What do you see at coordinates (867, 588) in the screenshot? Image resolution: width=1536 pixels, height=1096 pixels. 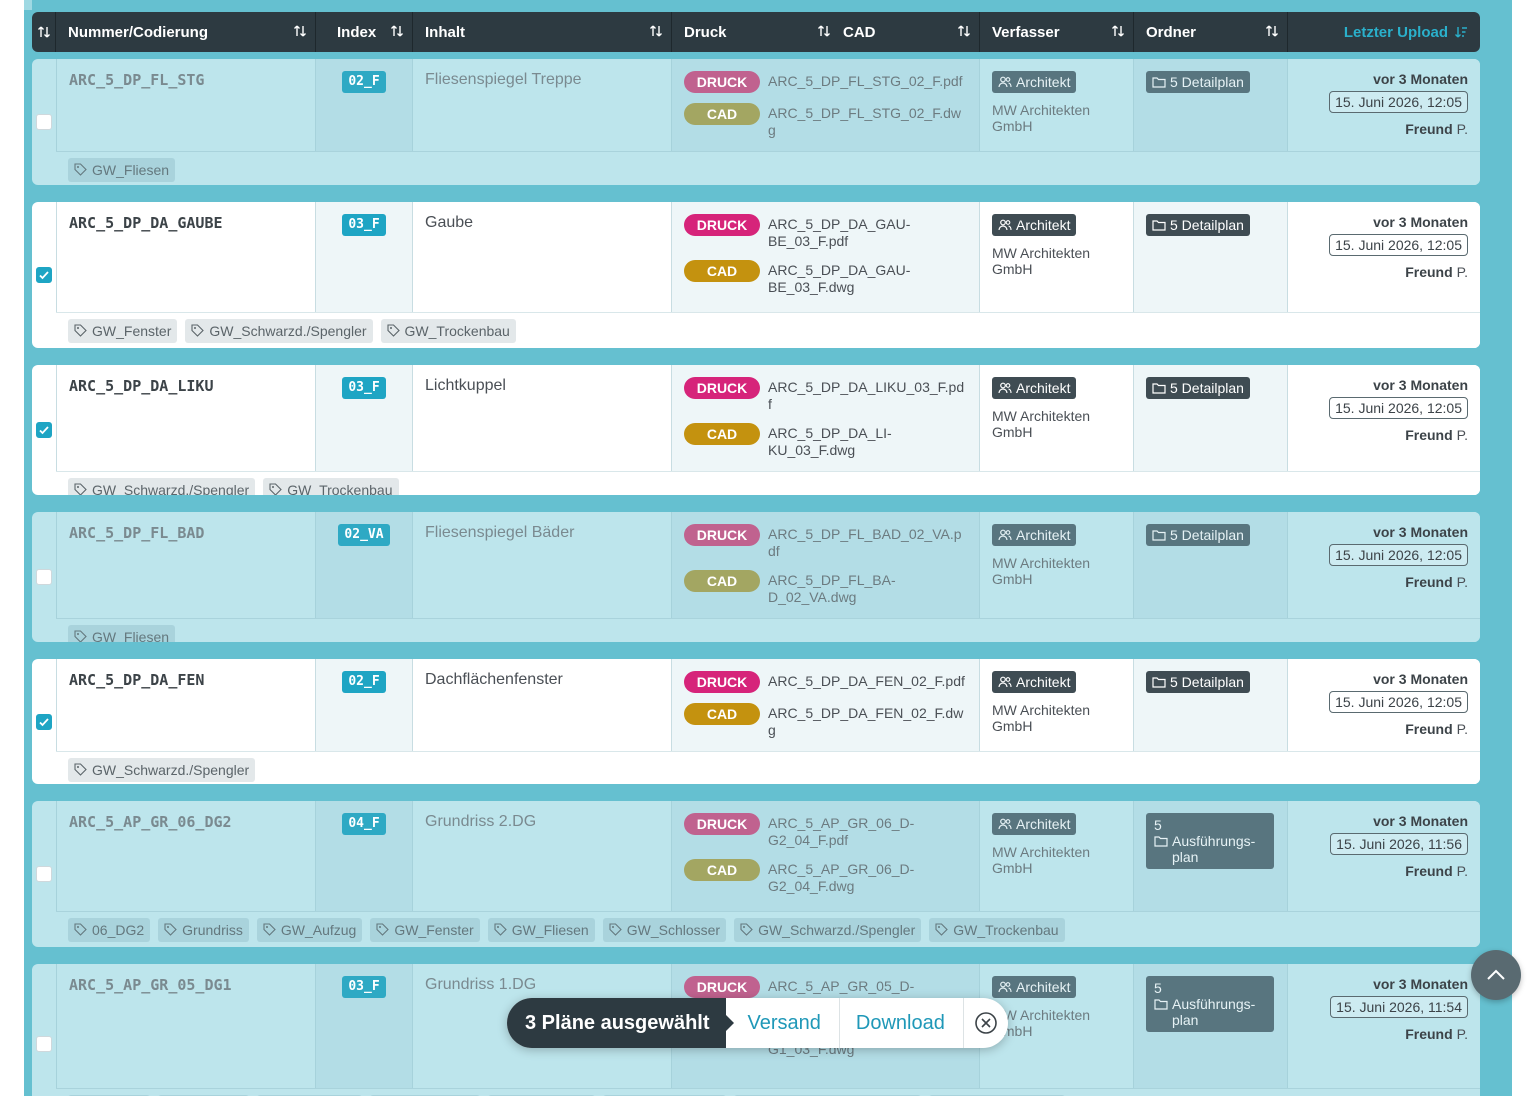 I see `dwg-file-link: ARC_5_DP_FL_BA-D_02_VA.dwg` at bounding box center [867, 588].